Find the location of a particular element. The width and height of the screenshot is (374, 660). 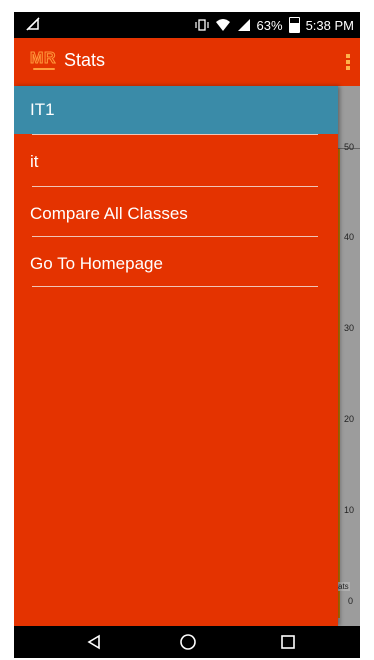

system-navigation-bar is located at coordinates (187, 642).